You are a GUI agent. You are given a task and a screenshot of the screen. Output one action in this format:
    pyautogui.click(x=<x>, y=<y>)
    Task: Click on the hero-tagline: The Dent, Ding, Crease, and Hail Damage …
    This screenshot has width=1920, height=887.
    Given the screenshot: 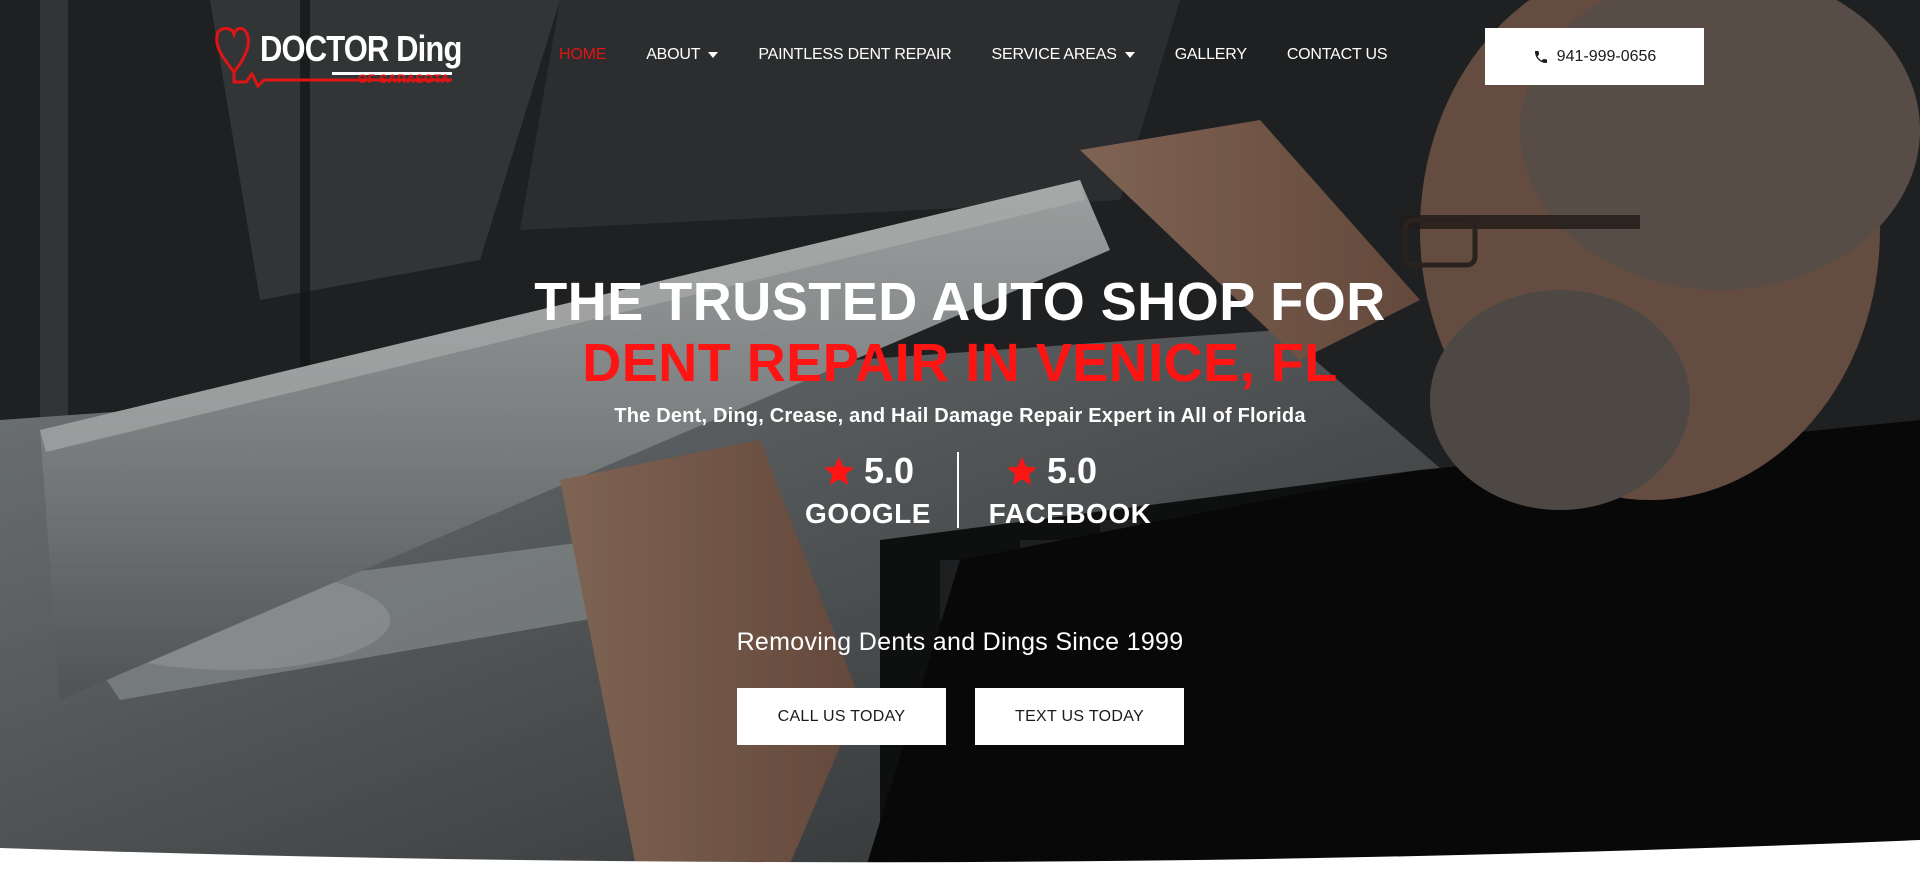 What is the action you would take?
    pyautogui.click(x=960, y=416)
    